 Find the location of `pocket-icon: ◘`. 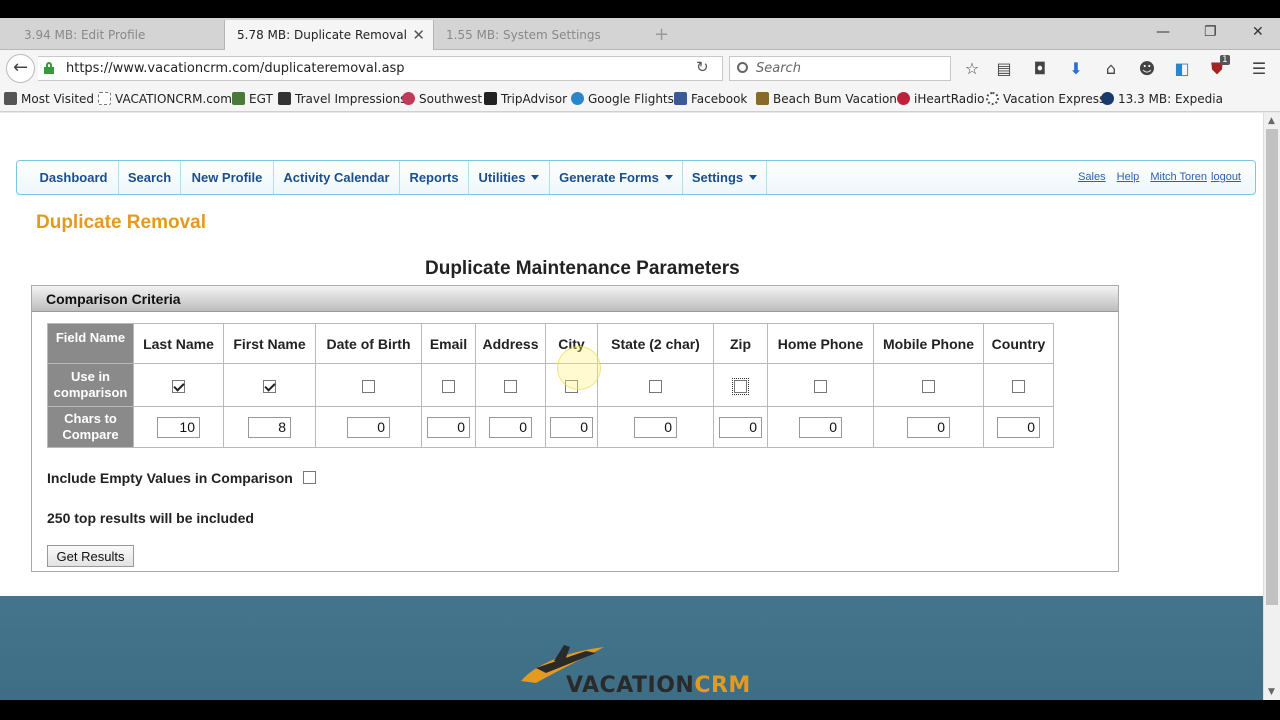

pocket-icon: ◘ is located at coordinates (1040, 68).